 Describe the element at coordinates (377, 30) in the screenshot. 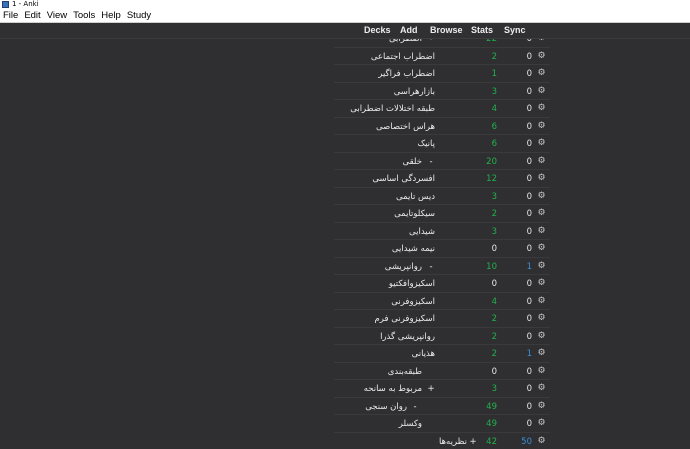

I see `toolbar-decks-link: Decks` at that location.